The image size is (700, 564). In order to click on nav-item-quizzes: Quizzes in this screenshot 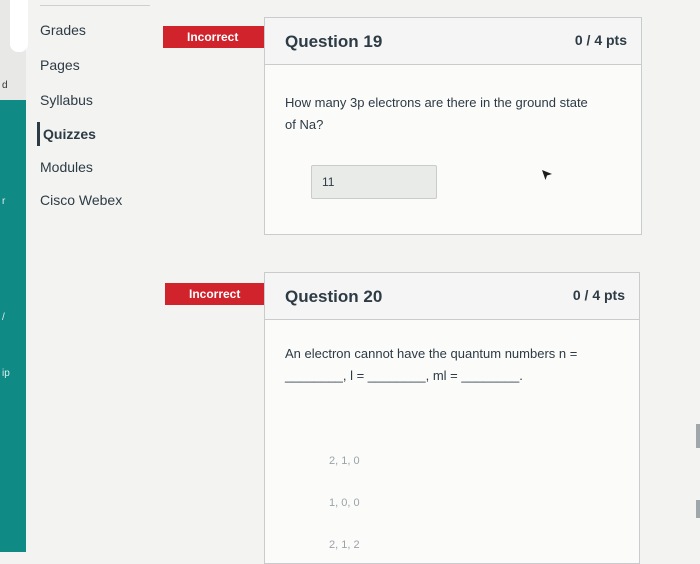, I will do `click(66, 134)`.